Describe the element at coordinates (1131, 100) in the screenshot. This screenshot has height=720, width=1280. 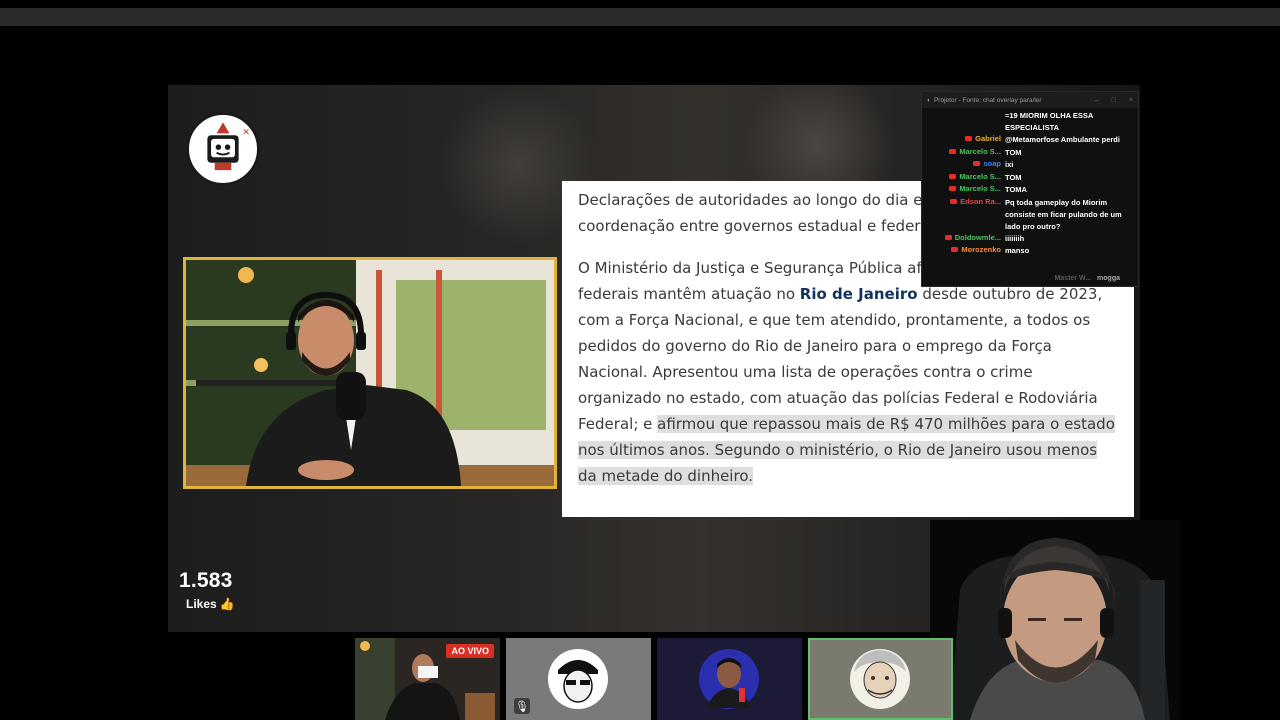
I see `close-button: ×` at that location.